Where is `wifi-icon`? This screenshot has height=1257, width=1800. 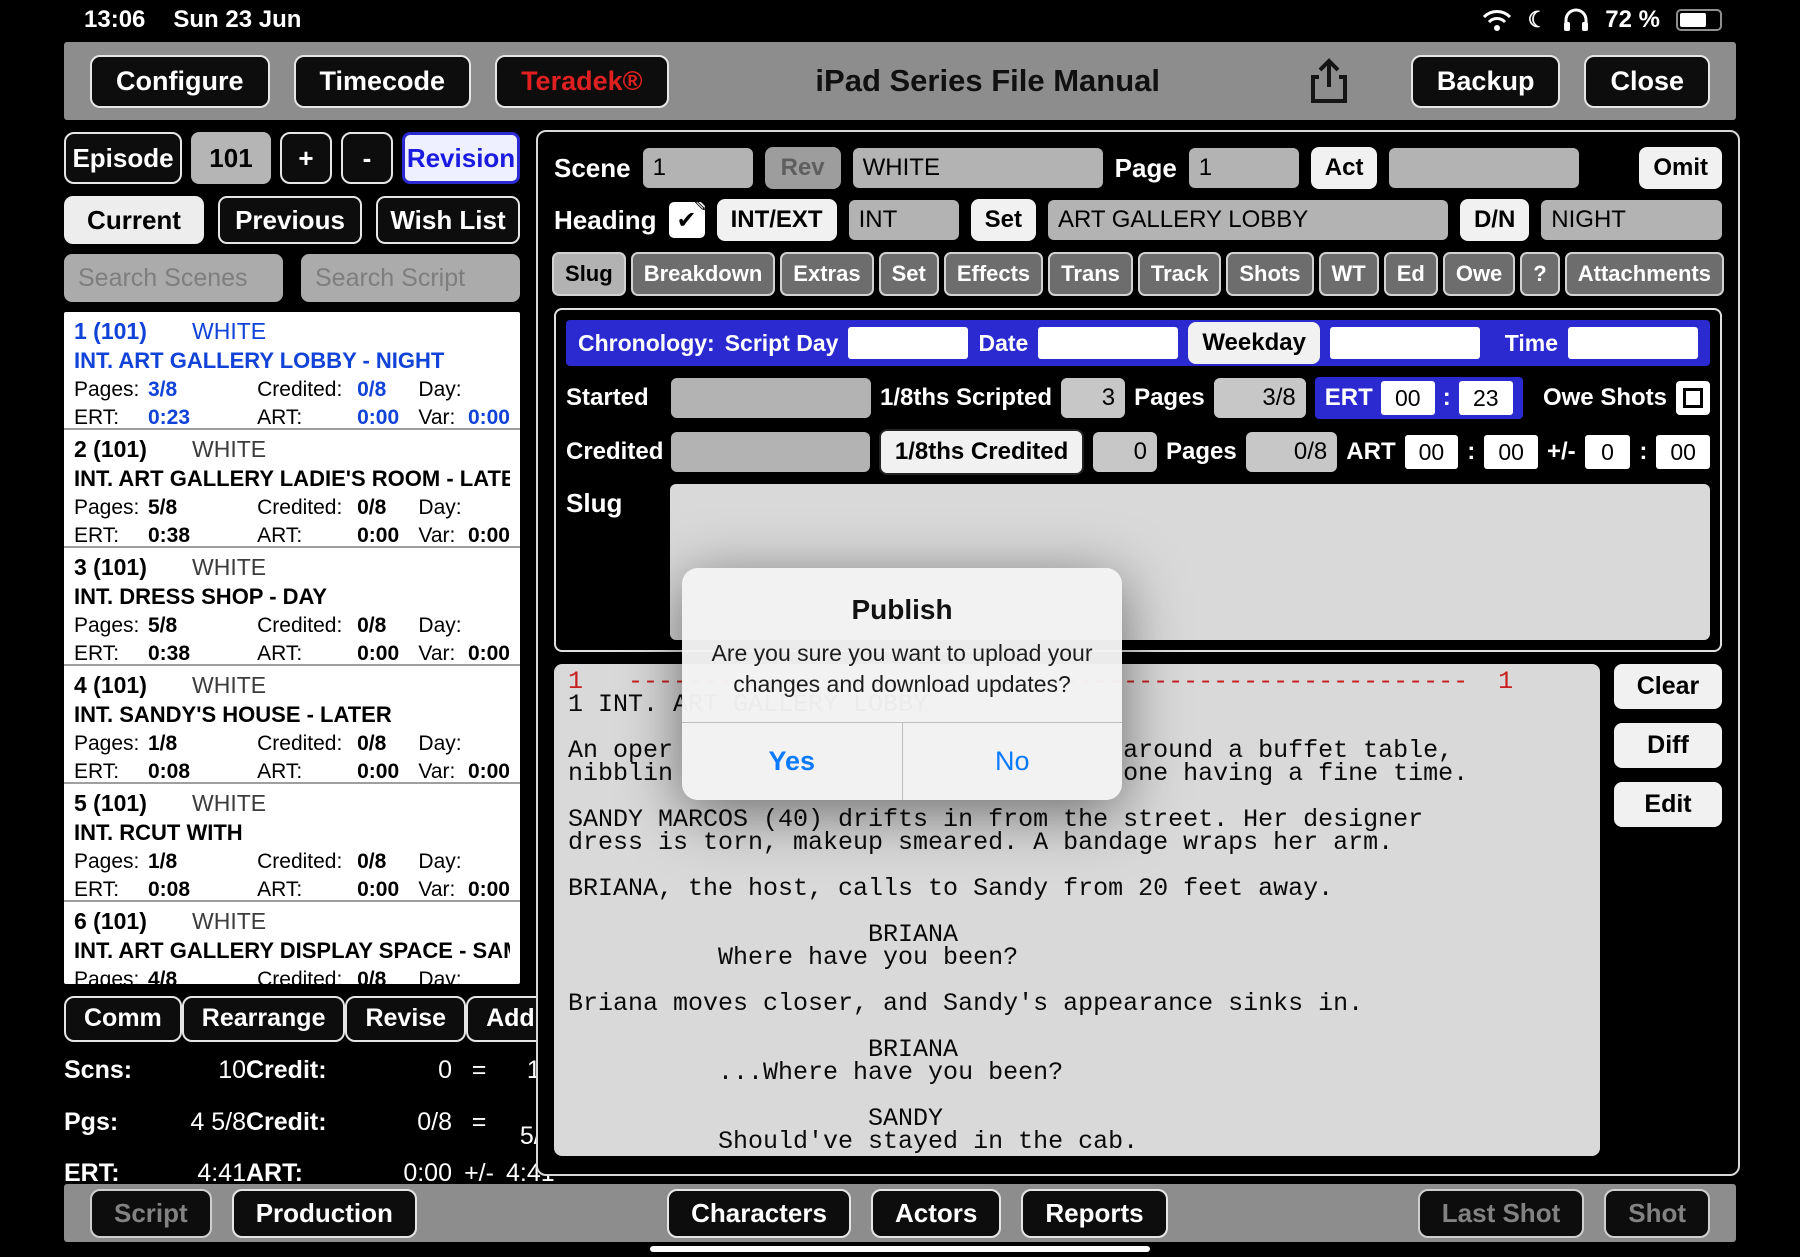 wifi-icon is located at coordinates (1496, 20).